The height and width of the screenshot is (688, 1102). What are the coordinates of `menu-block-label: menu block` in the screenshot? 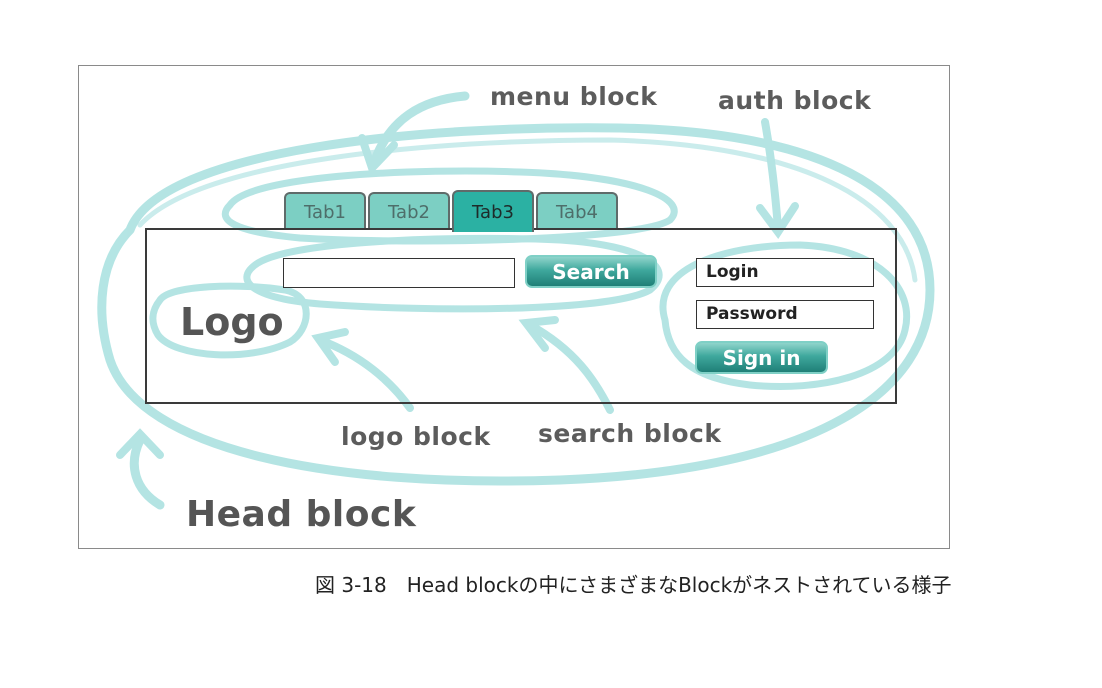 It's located at (574, 96).